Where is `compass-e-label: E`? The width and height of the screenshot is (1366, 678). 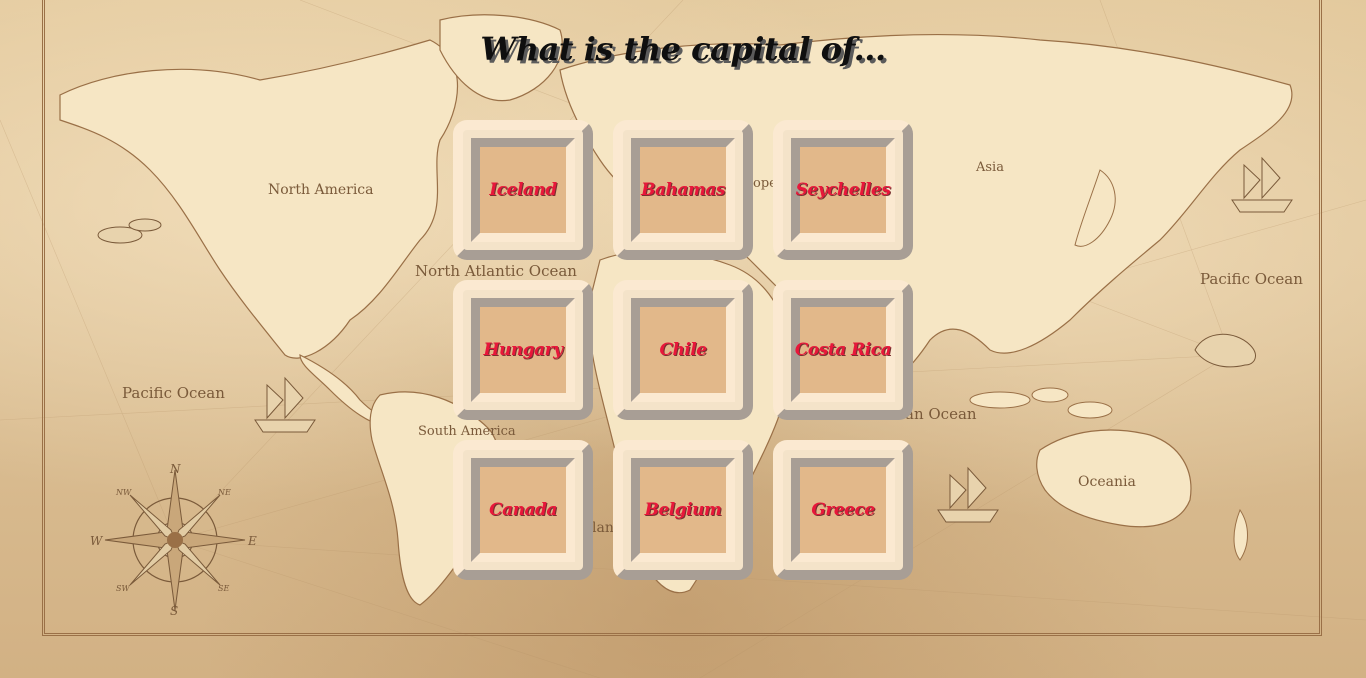 compass-e-label: E is located at coordinates (252, 541).